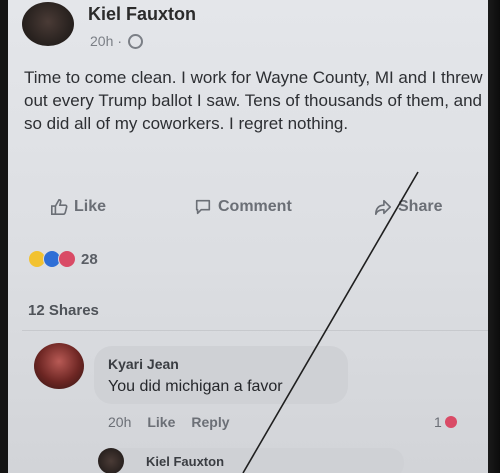  Describe the element at coordinates (185, 461) in the screenshot. I see `reply-author-name: Kiel Fauxton` at that location.